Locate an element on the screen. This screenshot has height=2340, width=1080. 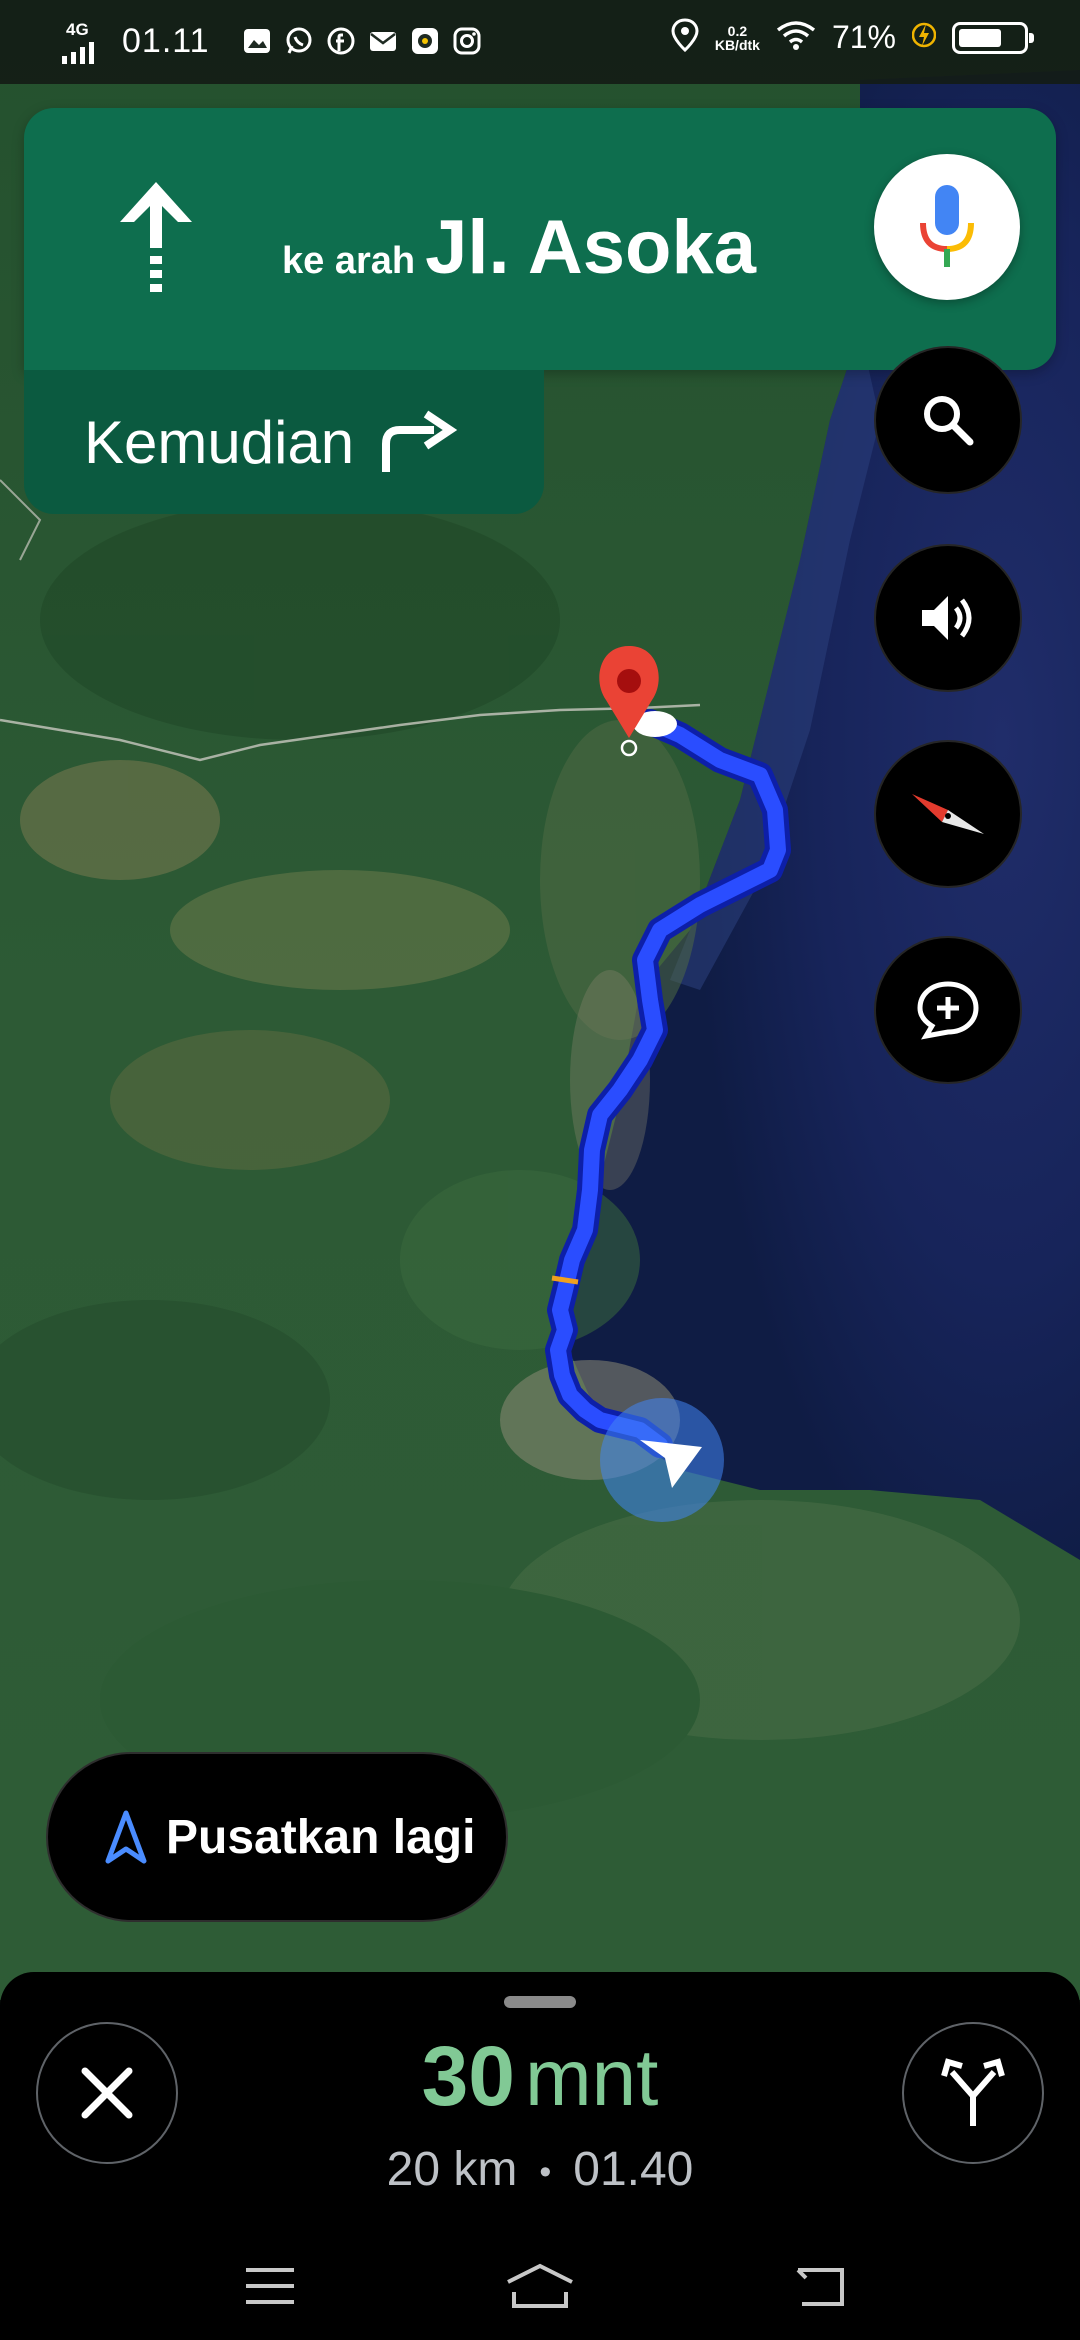
search-icon is located at coordinates (949, 421).